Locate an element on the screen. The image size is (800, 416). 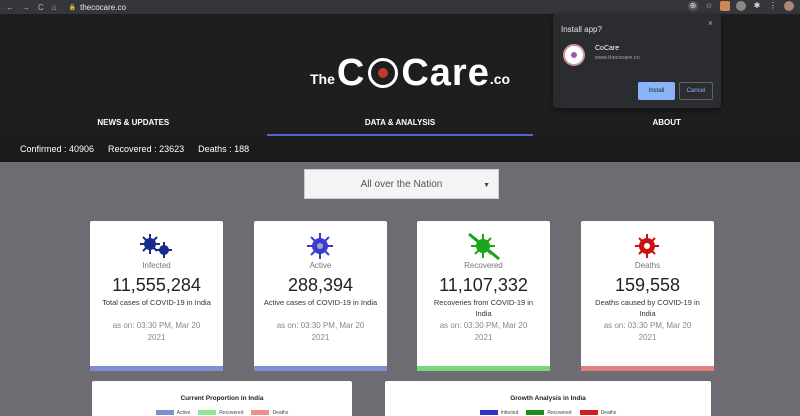
lock-icon: 🔒 is located at coordinates (72, 7).